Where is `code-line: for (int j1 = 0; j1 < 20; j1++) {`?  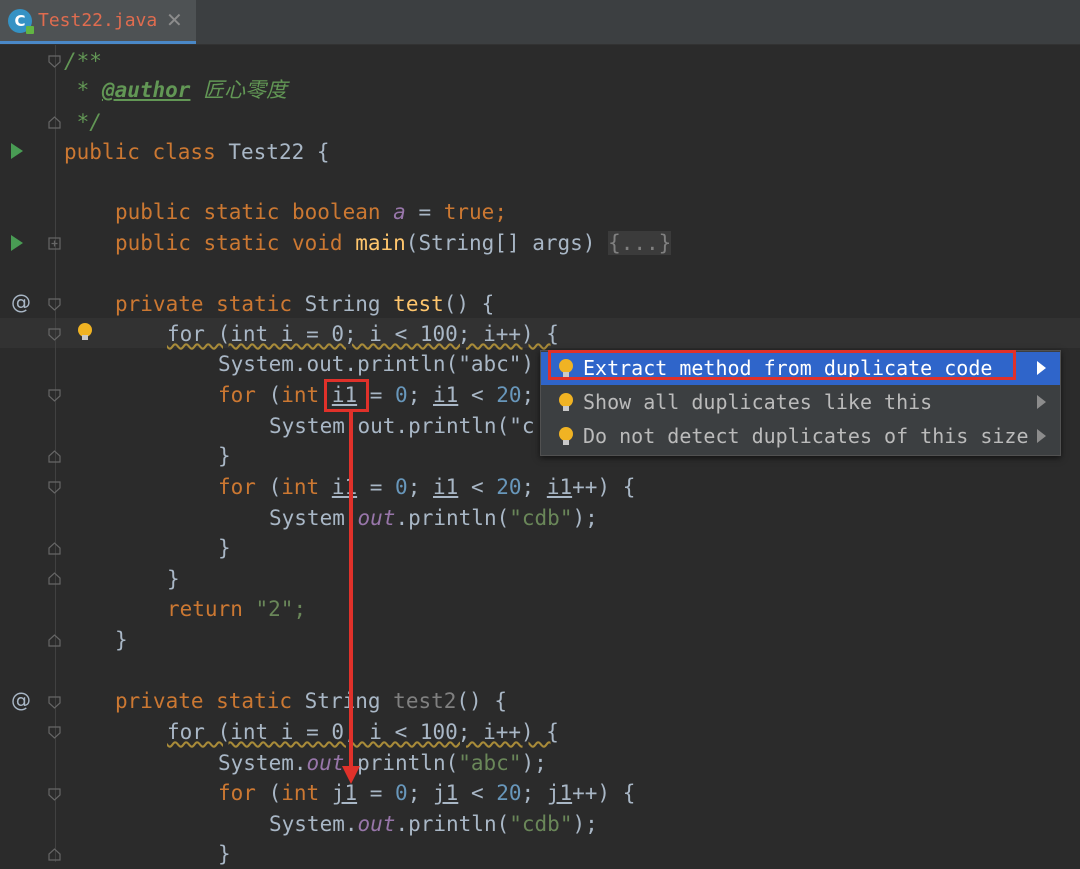 code-line: for (int j1 = 0; j1 < 20; j1++) { is located at coordinates (540, 793).